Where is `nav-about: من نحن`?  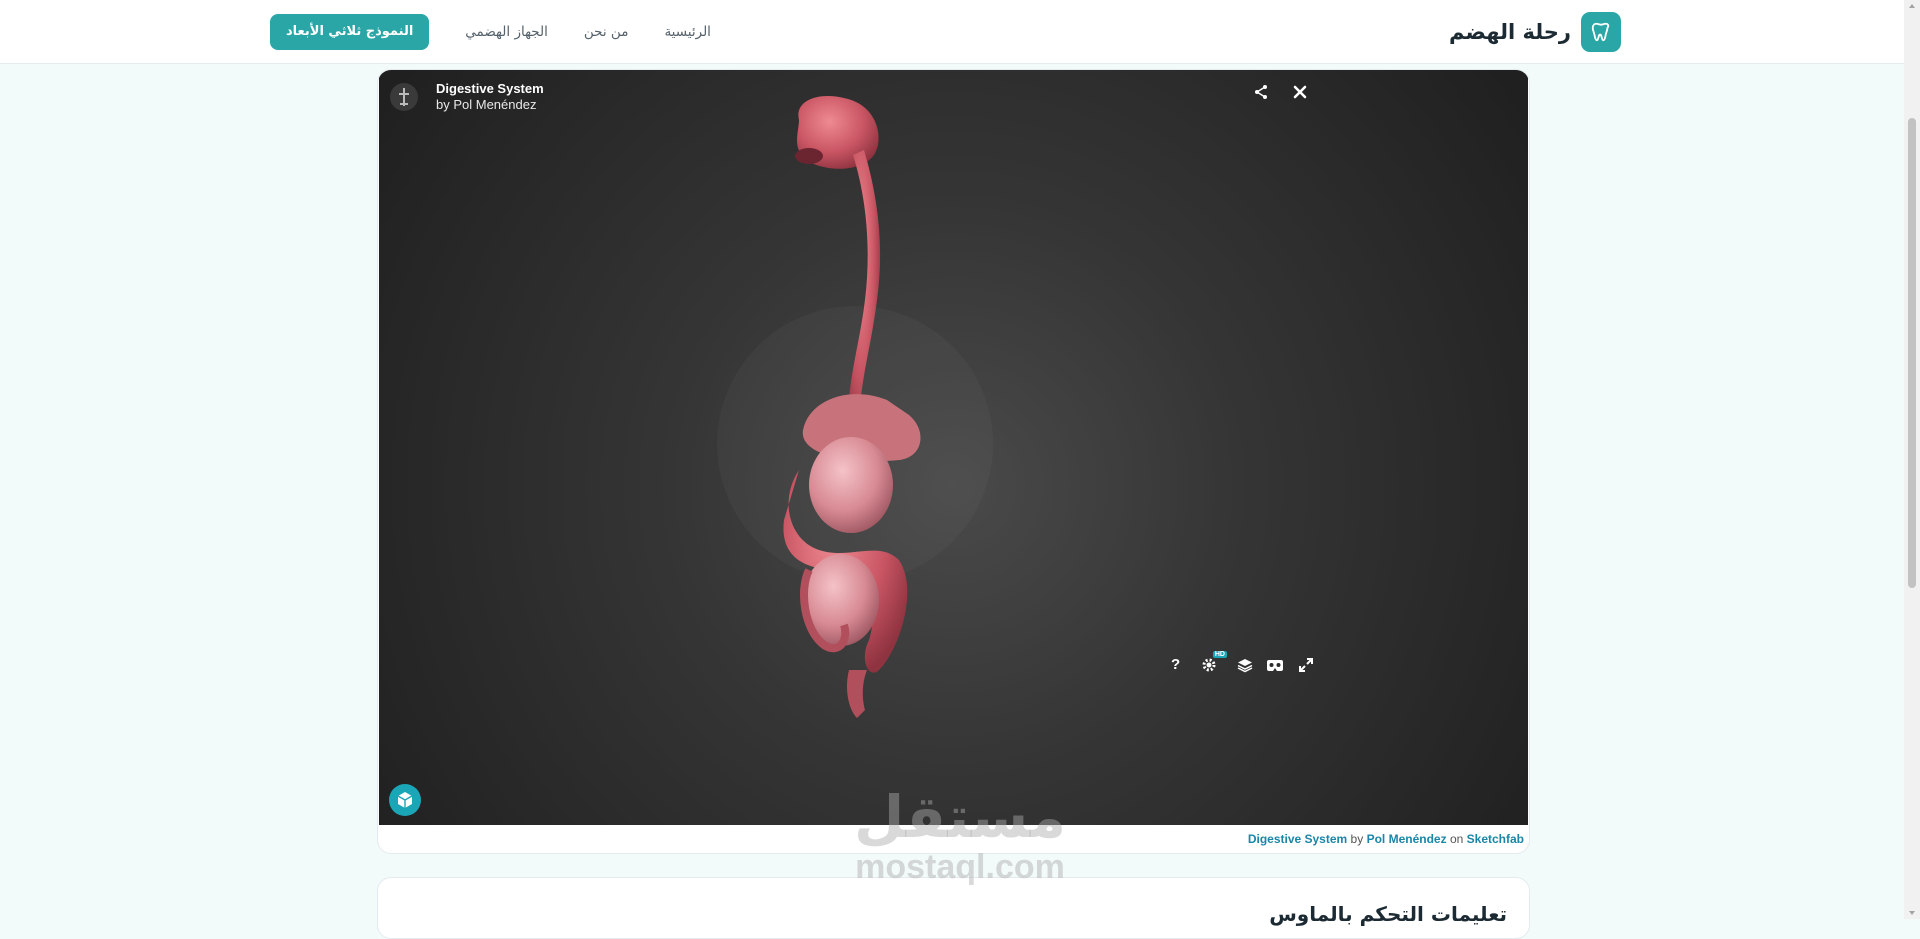 nav-about: من نحن is located at coordinates (606, 32).